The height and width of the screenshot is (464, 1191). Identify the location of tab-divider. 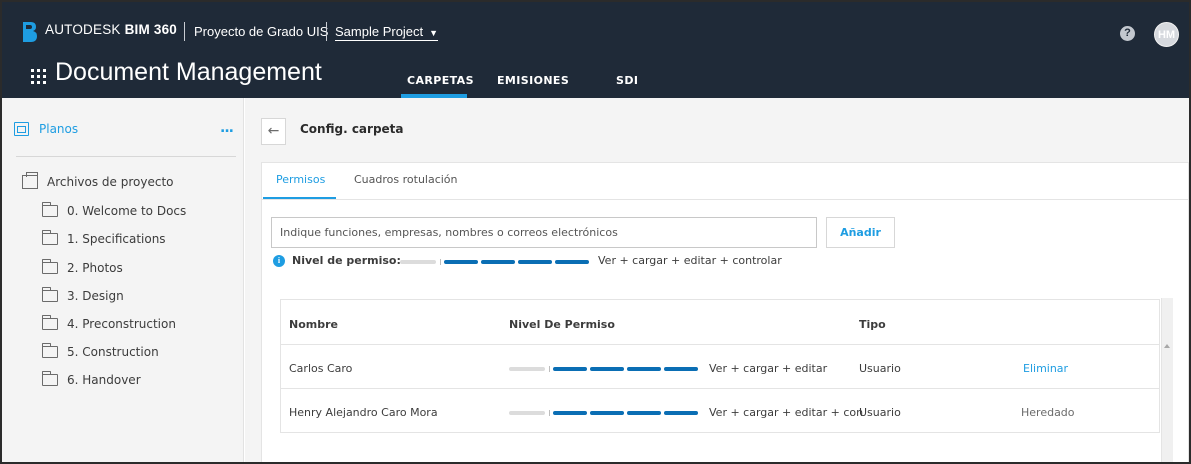
(725, 199).